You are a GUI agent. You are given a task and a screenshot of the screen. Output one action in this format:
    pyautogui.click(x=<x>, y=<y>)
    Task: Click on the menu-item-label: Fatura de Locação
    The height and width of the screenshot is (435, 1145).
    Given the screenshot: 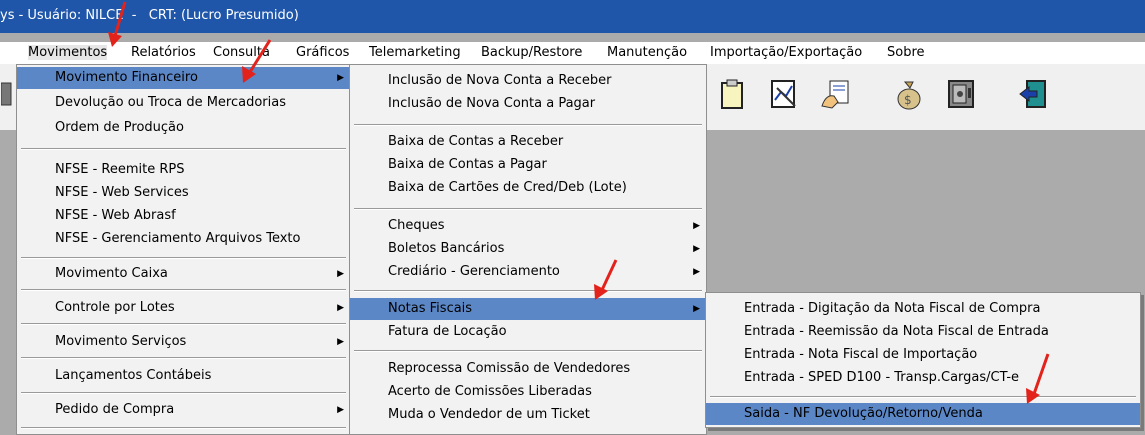 What is the action you would take?
    pyautogui.click(x=447, y=331)
    